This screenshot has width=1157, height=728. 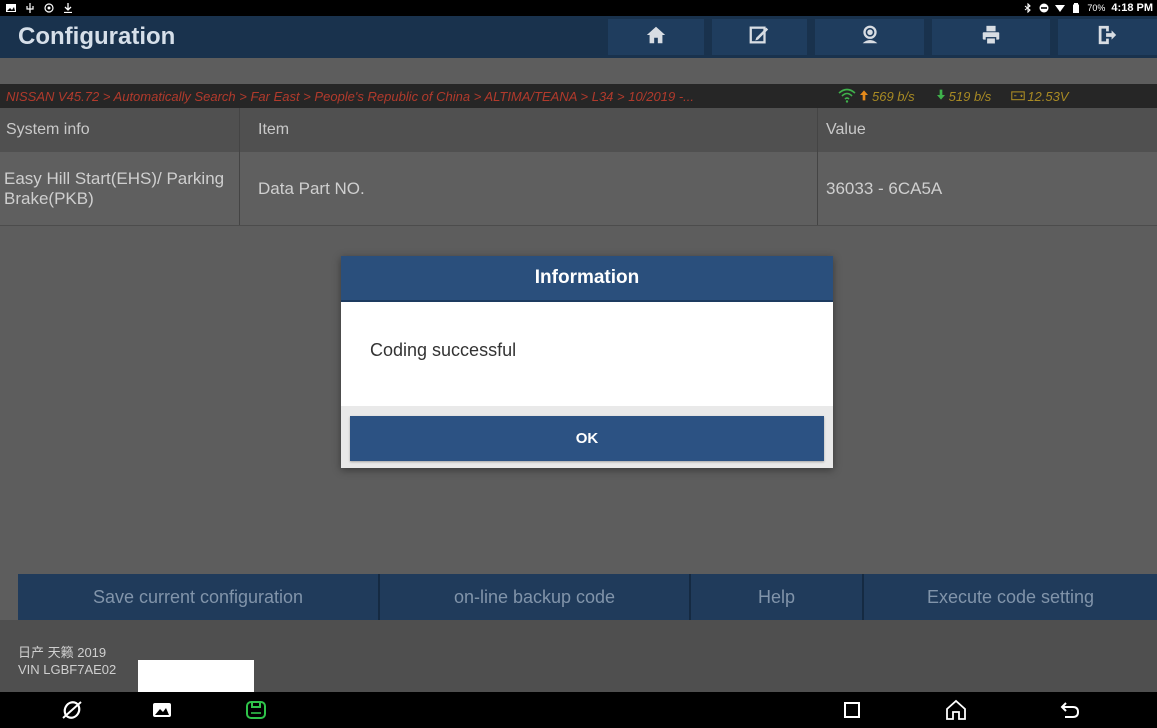 I want to click on column-header-system-info: System info, so click(x=120, y=130).